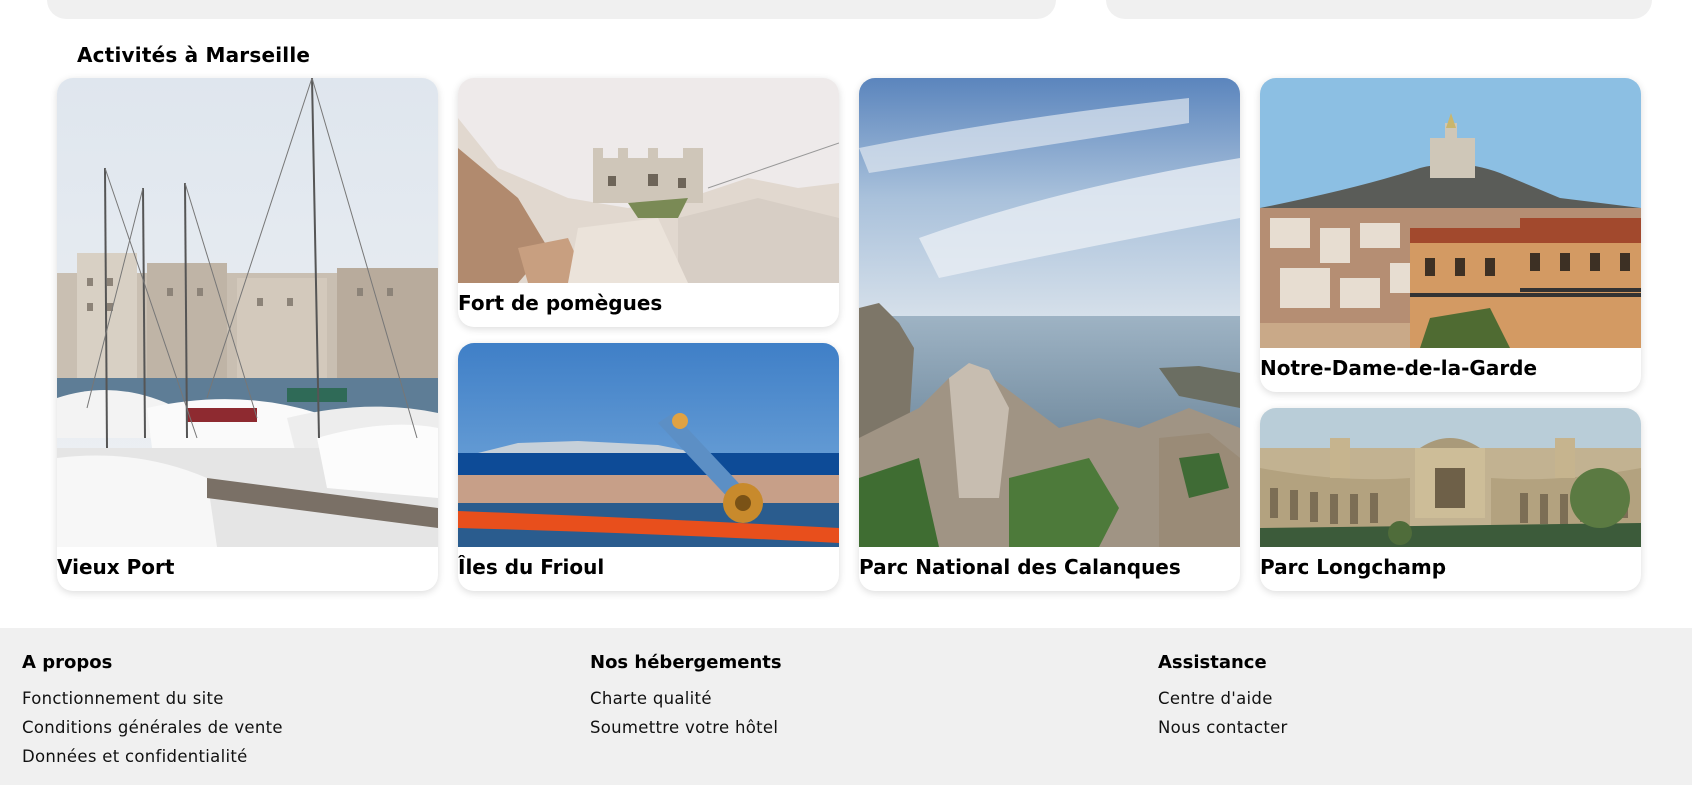 Image resolution: width=1692 pixels, height=785 pixels. I want to click on activity-card-vieux-port: Vieux Port, so click(247, 334).